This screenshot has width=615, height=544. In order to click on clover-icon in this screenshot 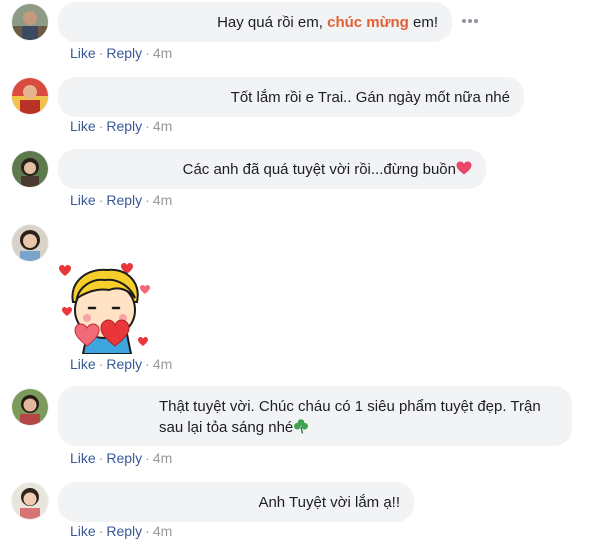, I will do `click(301, 426)`.